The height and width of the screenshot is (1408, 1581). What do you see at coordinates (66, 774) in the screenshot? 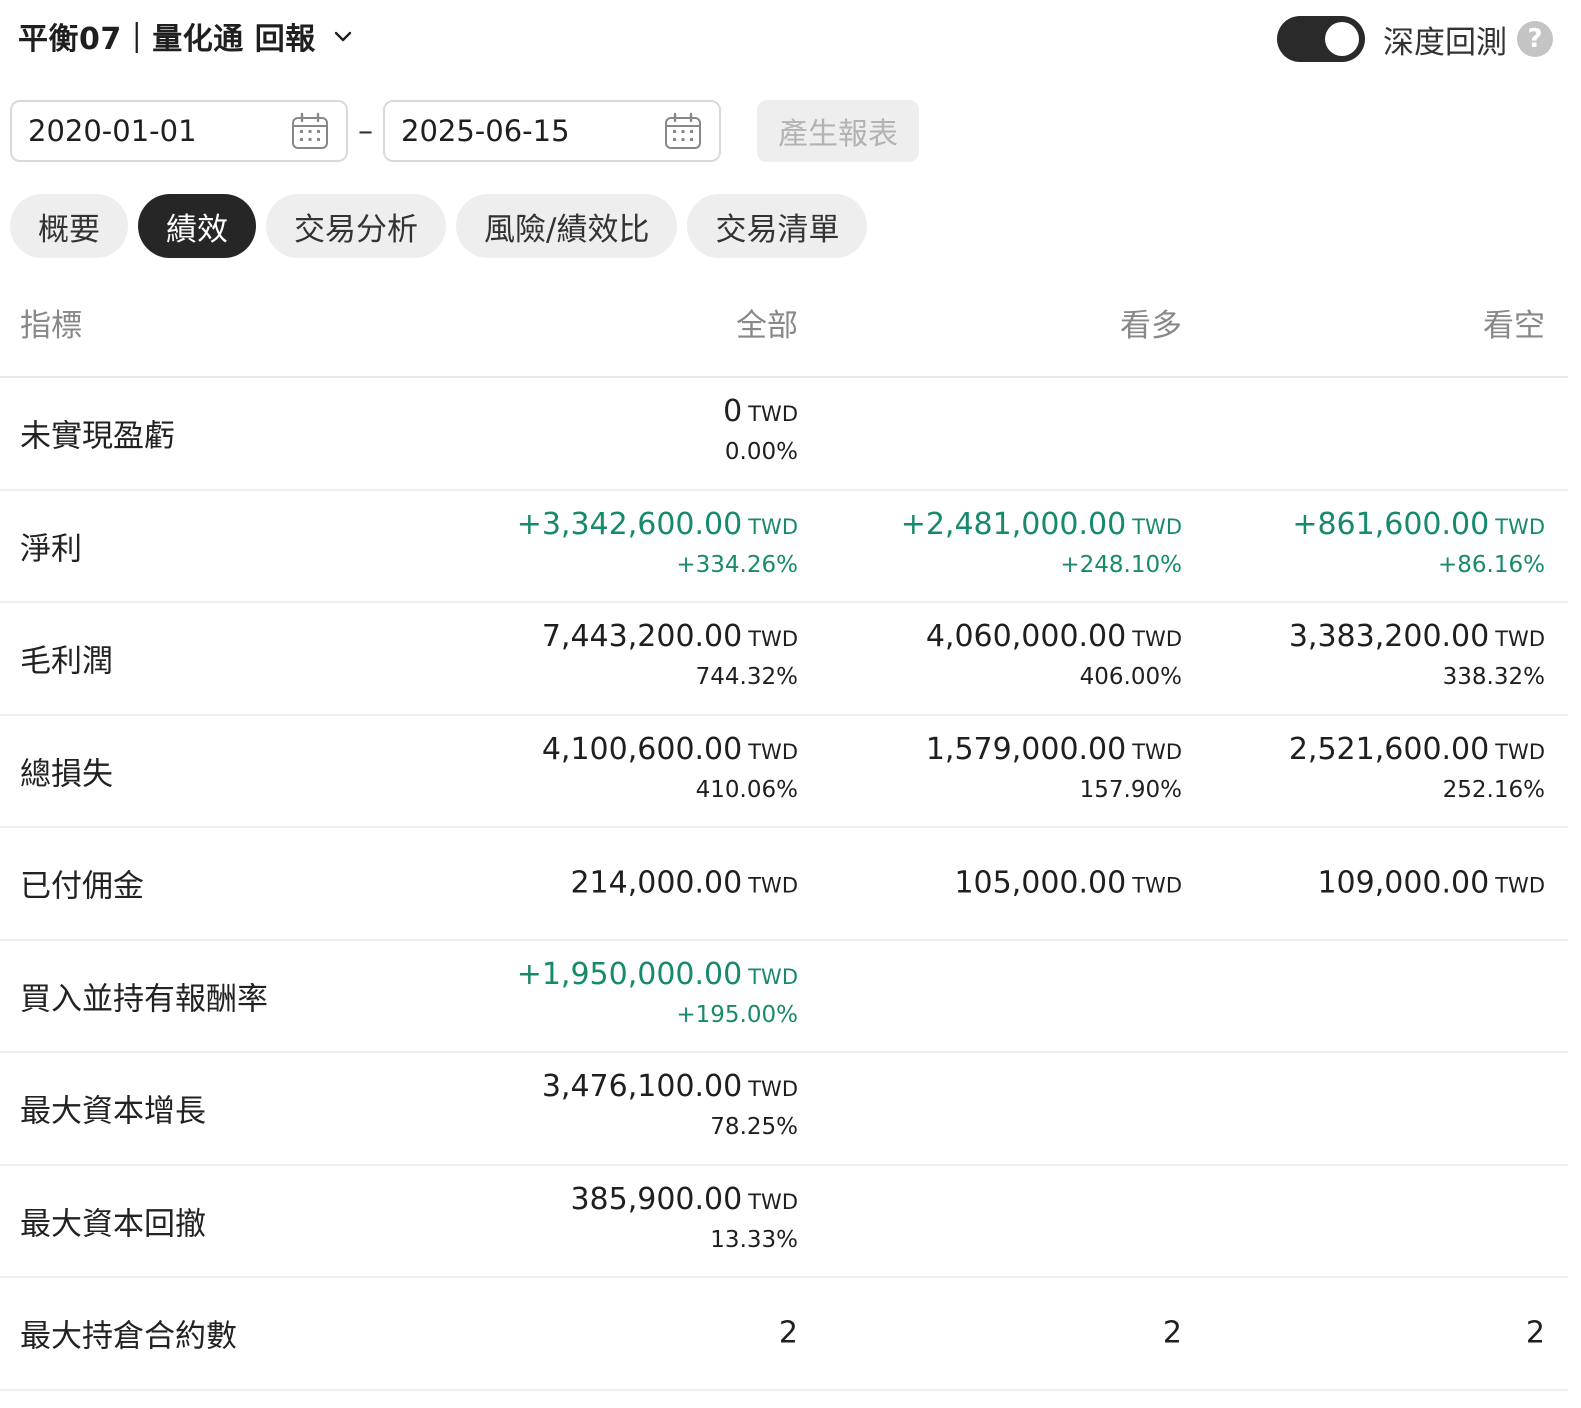
I see `metric-label: 總損失` at bounding box center [66, 774].